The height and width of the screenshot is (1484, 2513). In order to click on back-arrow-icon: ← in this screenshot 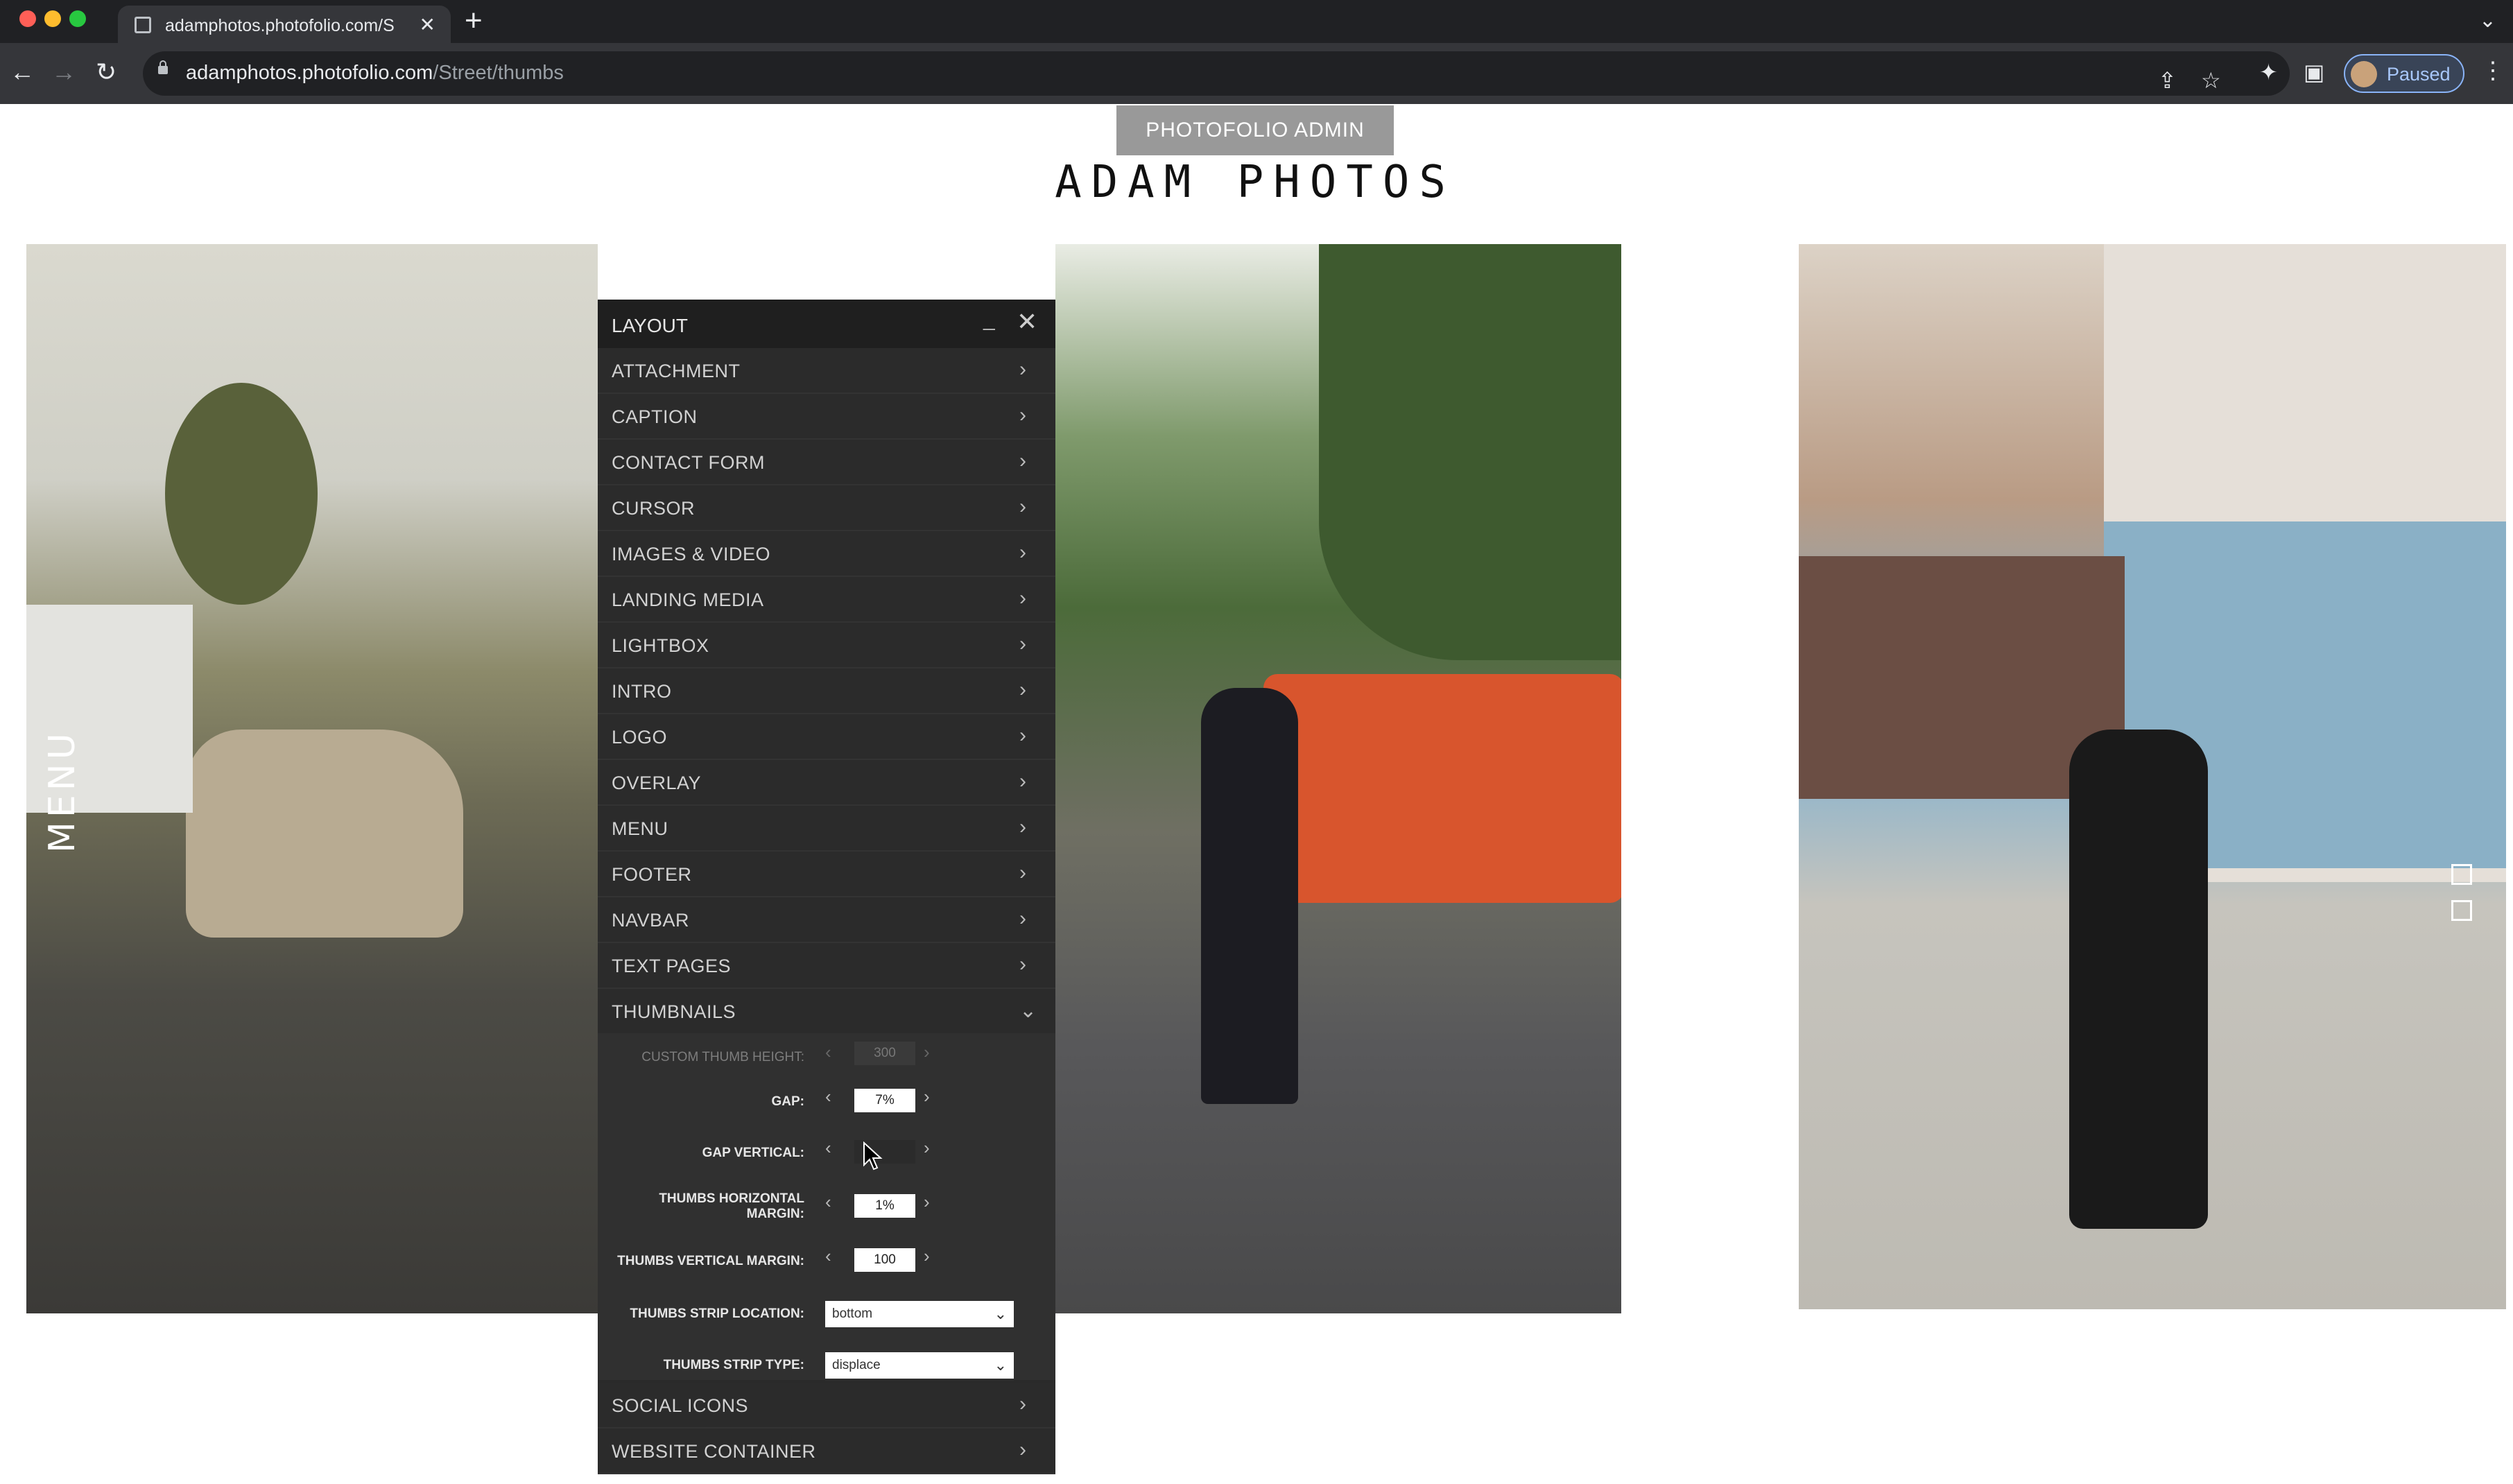, I will do `click(22, 72)`.